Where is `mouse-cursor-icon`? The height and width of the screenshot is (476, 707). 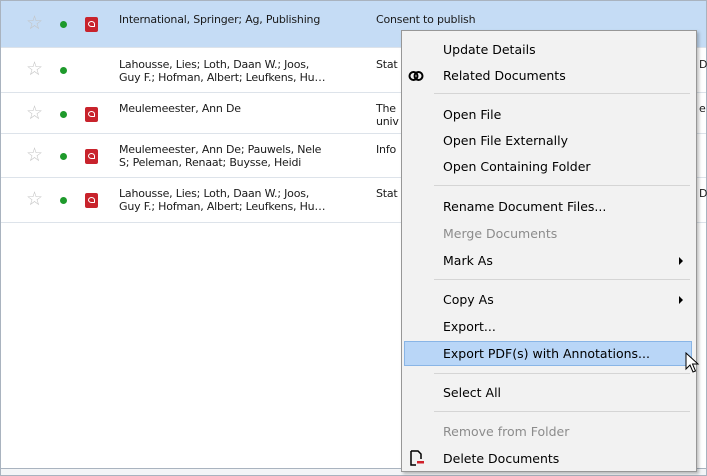
mouse-cursor-icon is located at coordinates (692, 362).